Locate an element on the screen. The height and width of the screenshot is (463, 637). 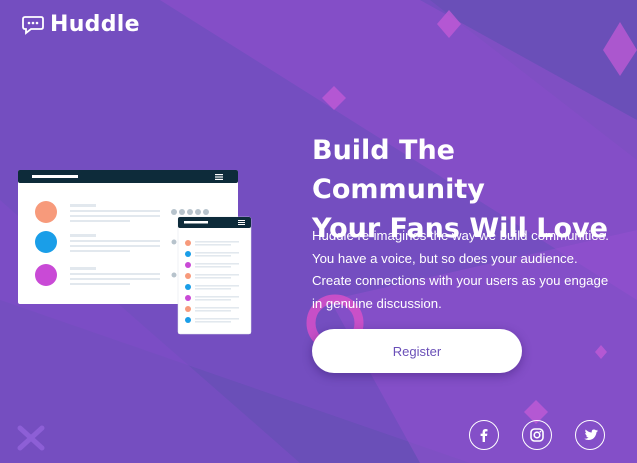
instagram-icon is located at coordinates (537, 435).